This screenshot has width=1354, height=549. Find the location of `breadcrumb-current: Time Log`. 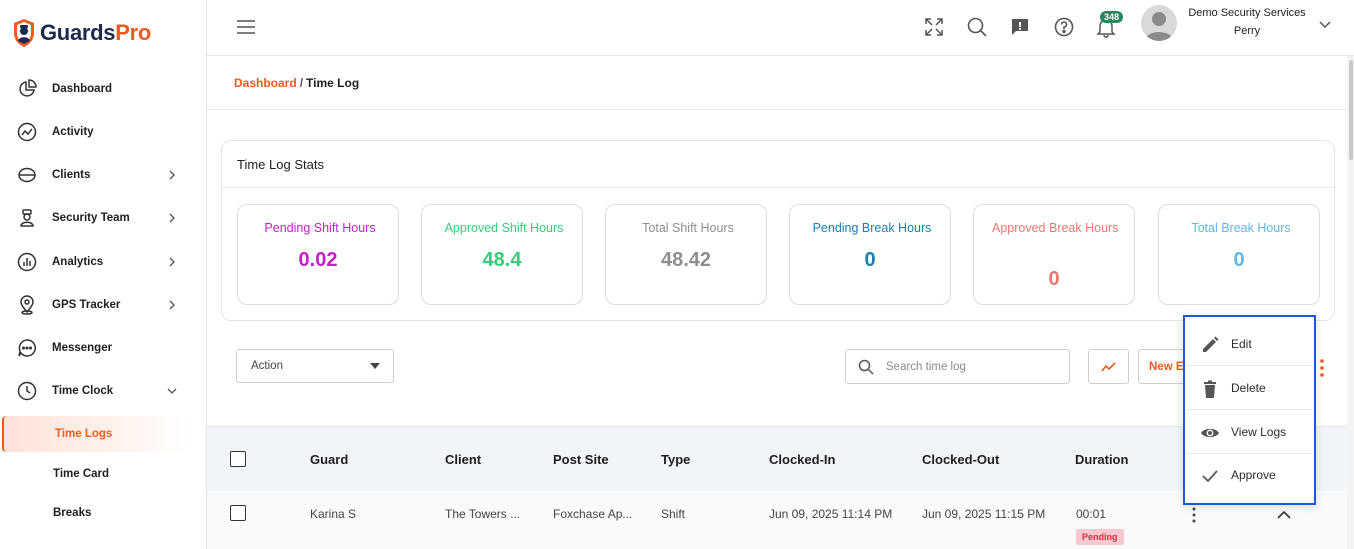

breadcrumb-current: Time Log is located at coordinates (333, 83).